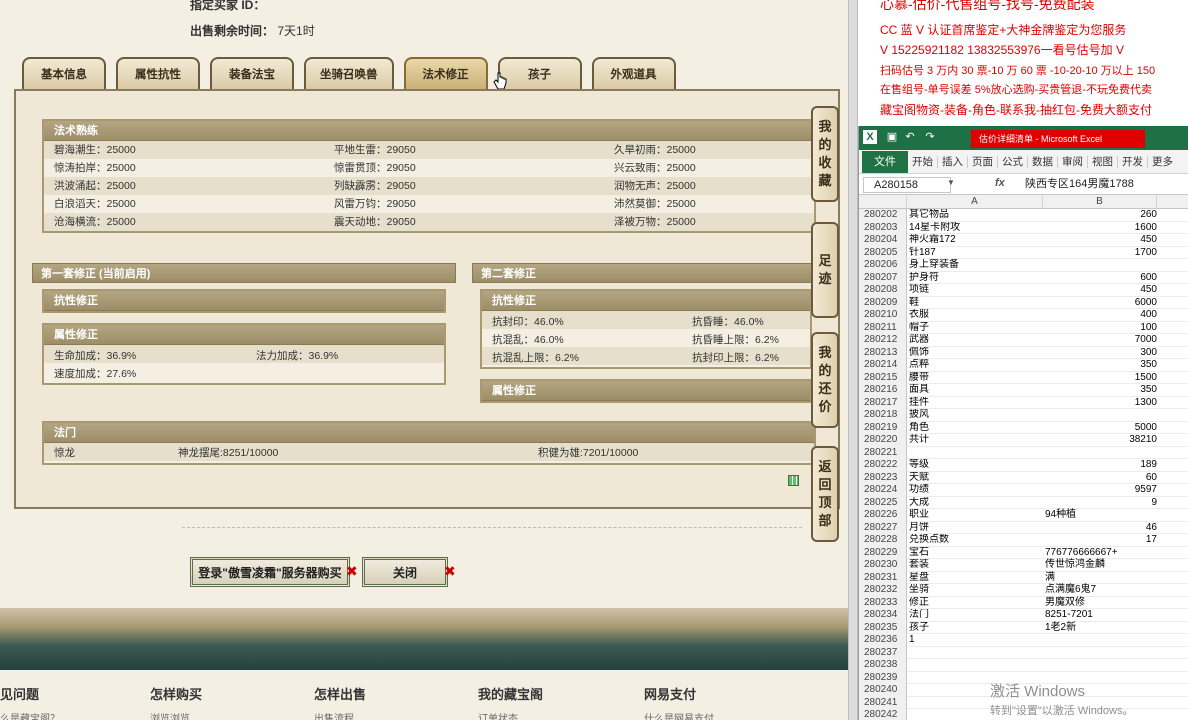 The width and height of the screenshot is (1188, 720). I want to click on column-header-c, so click(1172, 202).